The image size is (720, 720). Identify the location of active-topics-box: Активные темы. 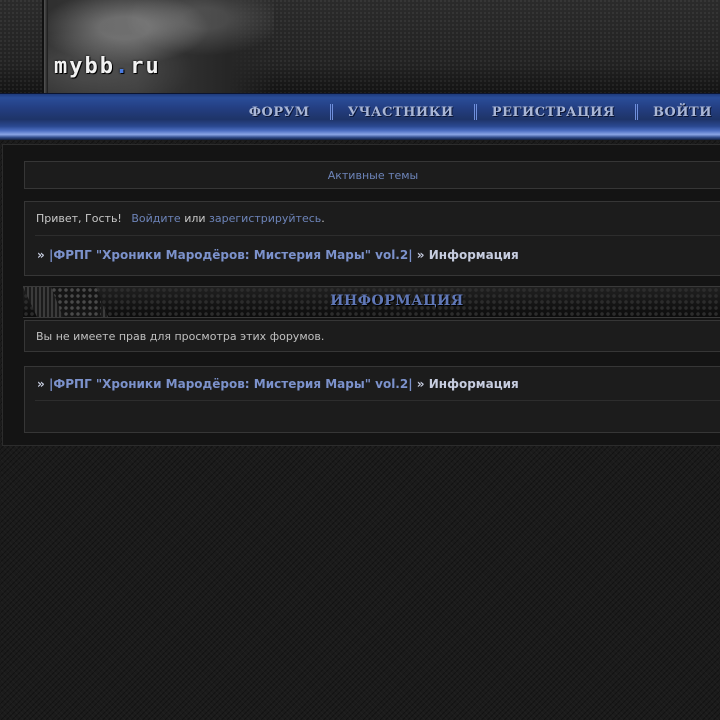
(372, 175).